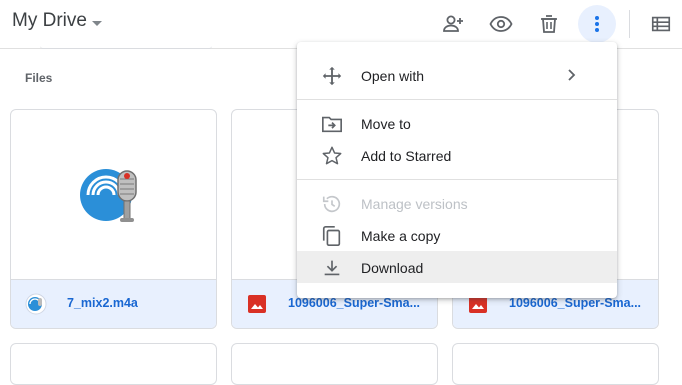 This screenshot has height=385, width=682. What do you see at coordinates (572, 75) in the screenshot?
I see `chevron-right-icon` at bounding box center [572, 75].